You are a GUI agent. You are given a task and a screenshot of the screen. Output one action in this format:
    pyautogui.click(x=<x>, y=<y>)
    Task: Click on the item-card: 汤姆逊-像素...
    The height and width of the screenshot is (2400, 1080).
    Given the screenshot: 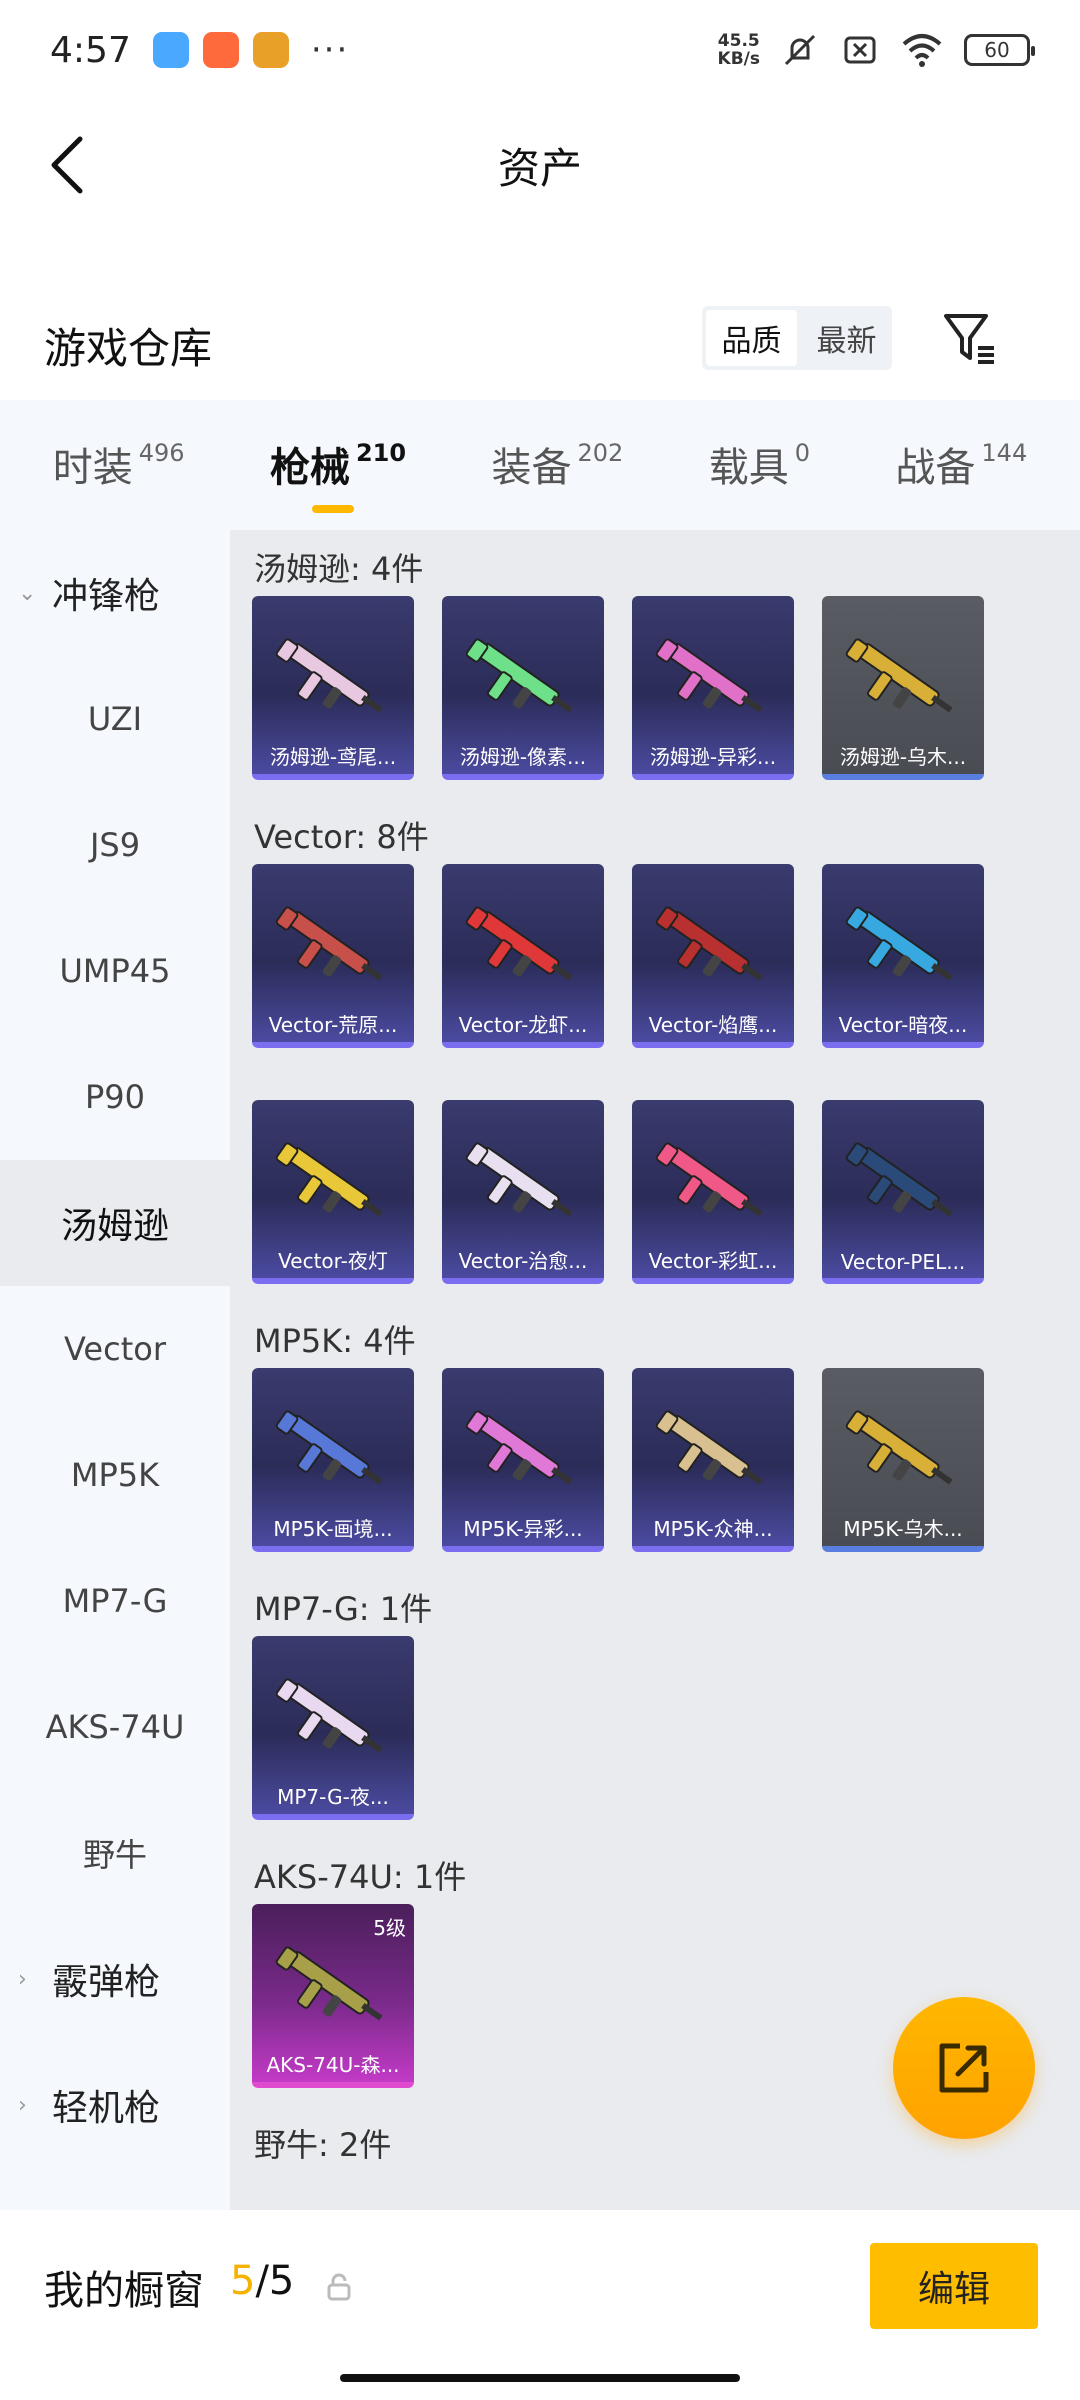 What is the action you would take?
    pyautogui.click(x=523, y=688)
    